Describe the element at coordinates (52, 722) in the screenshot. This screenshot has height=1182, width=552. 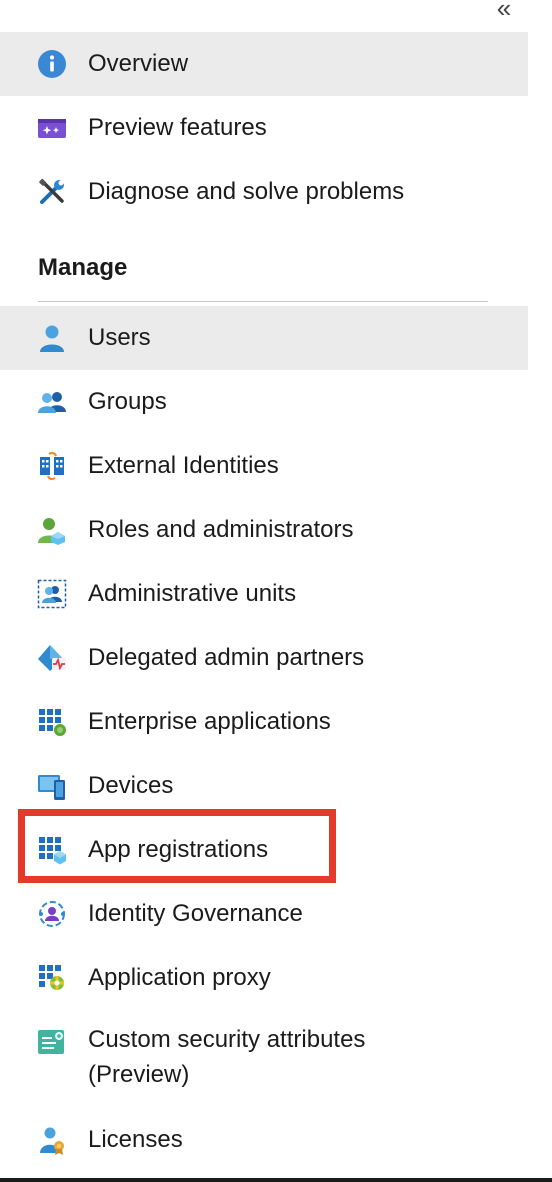
I see `enterprise-apps-icon` at that location.